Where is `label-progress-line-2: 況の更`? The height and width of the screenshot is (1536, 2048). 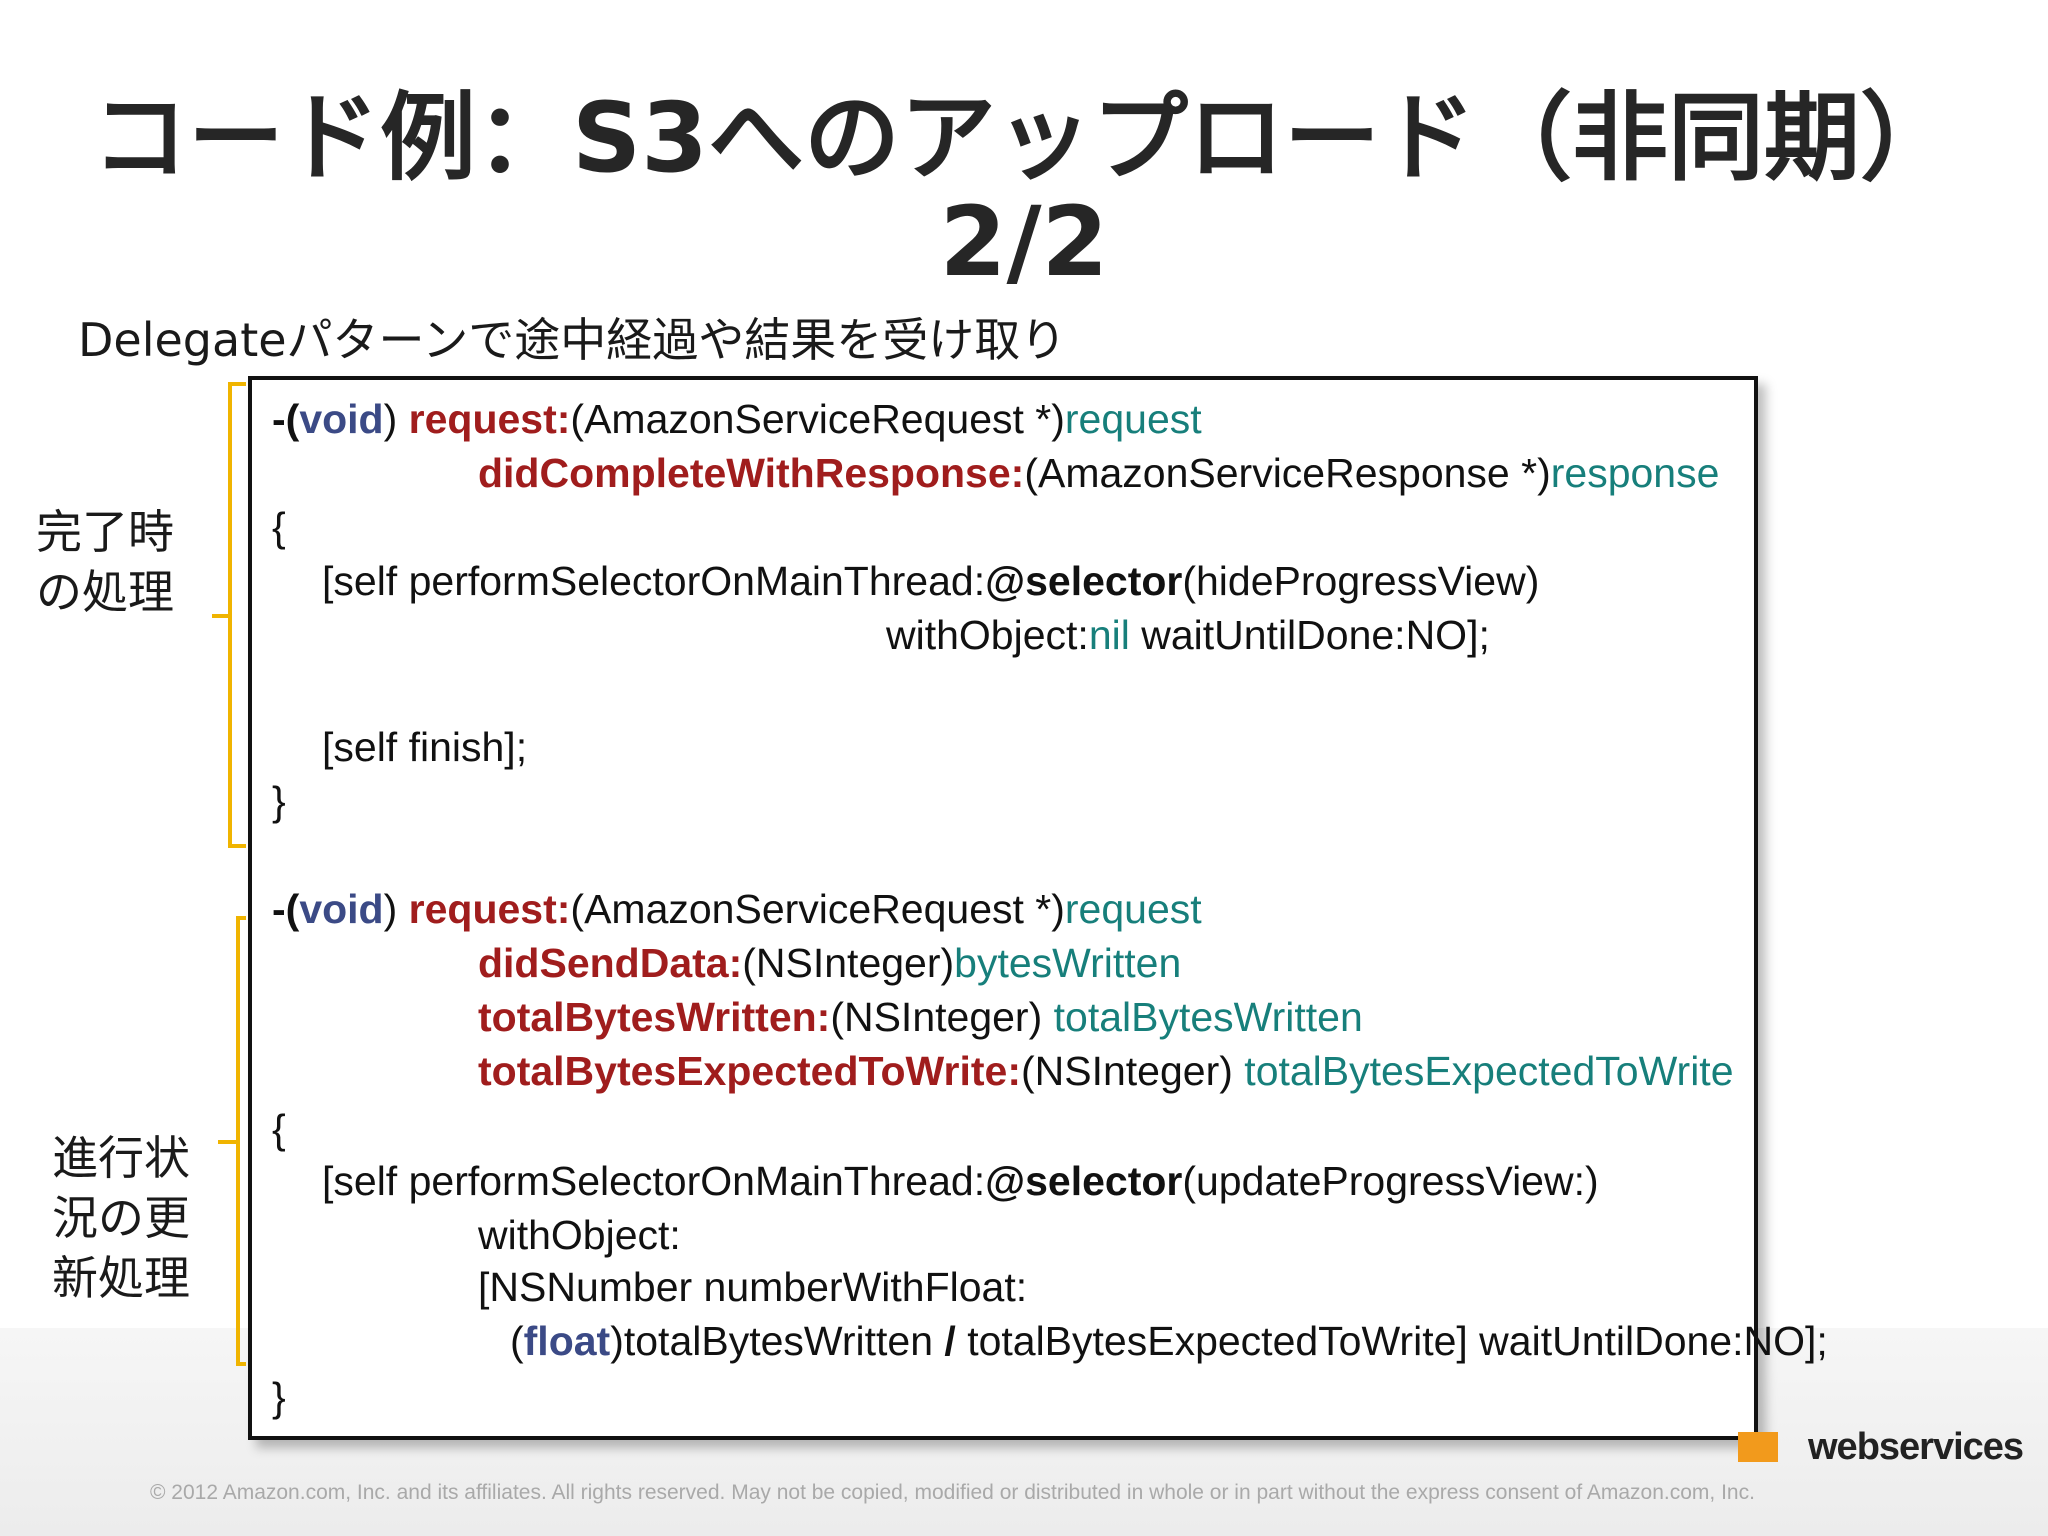
label-progress-line-2: 況の更 is located at coordinates (121, 1218).